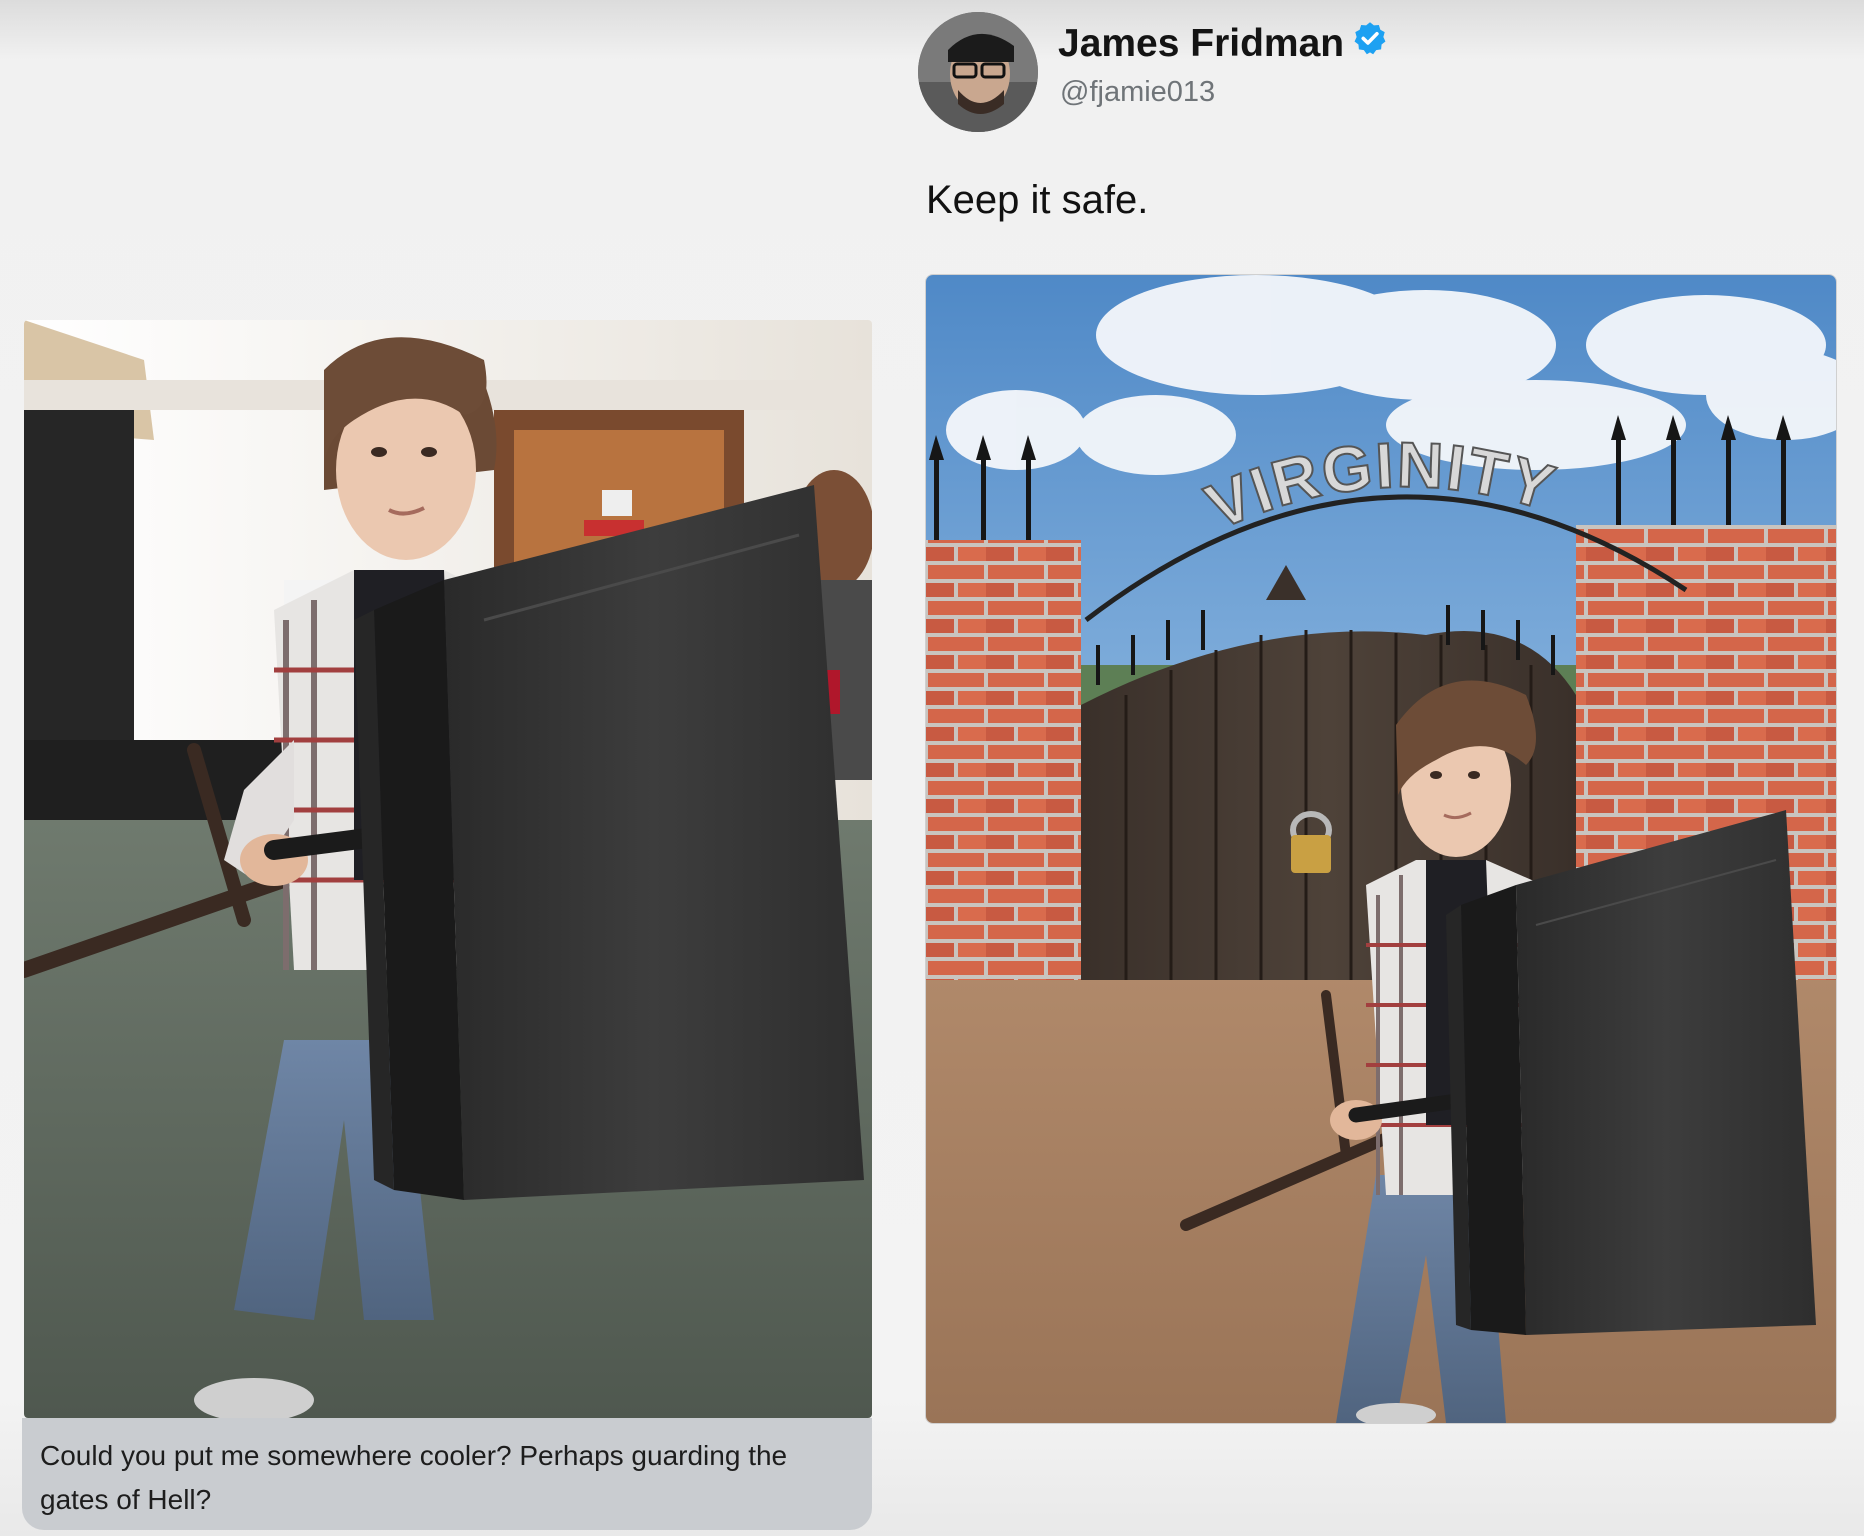 The width and height of the screenshot is (1864, 1536). Describe the element at coordinates (1370, 43) in the screenshot. I see `verified-badge-icon` at that location.